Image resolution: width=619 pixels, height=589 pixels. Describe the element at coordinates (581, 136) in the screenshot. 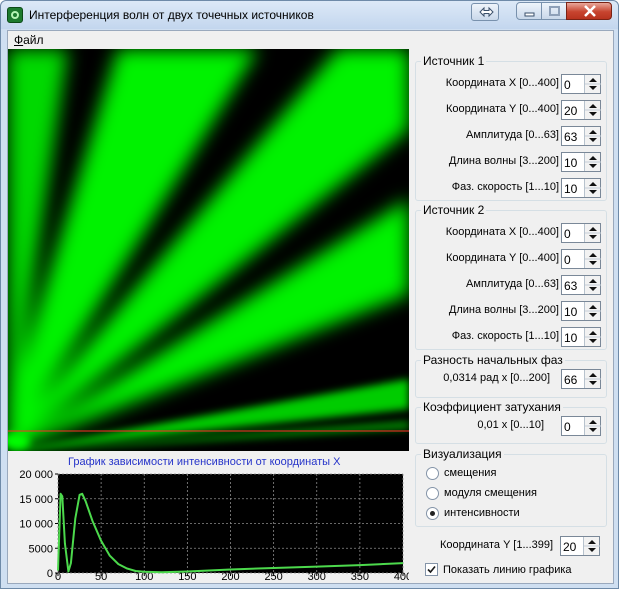

I see `source1-row-spinner: 63` at that location.